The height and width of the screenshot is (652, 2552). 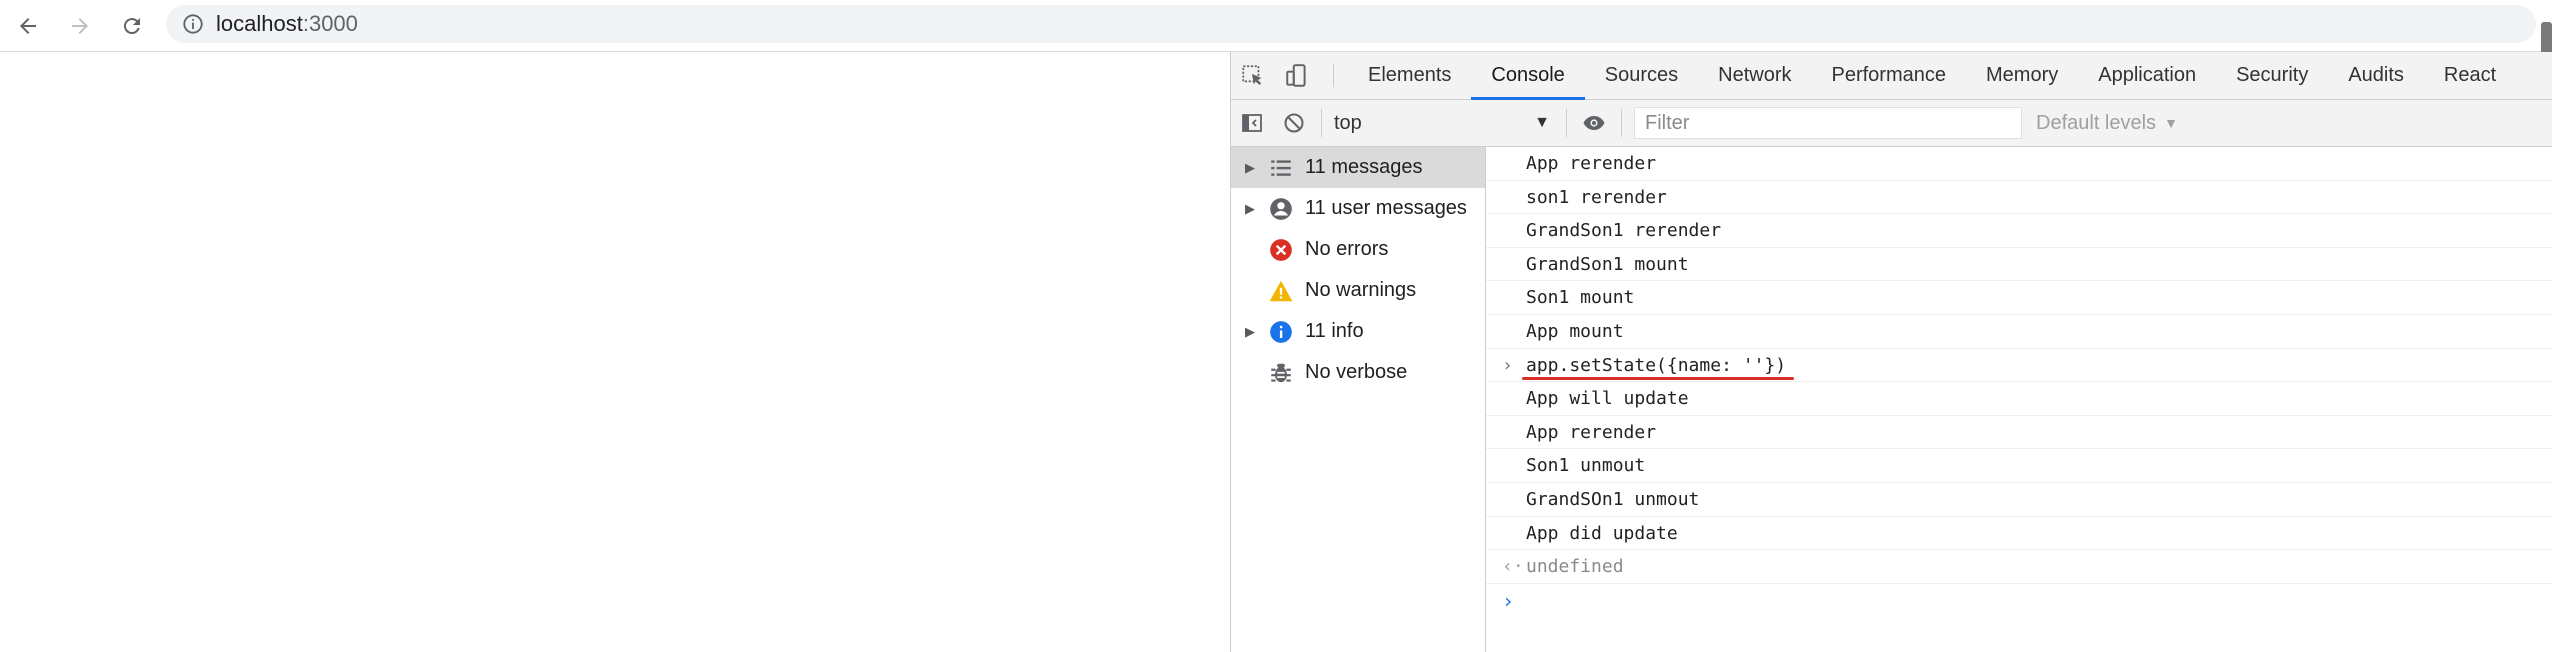 I want to click on console-input-command: › app.setState({name: ''}), so click(x=2019, y=366).